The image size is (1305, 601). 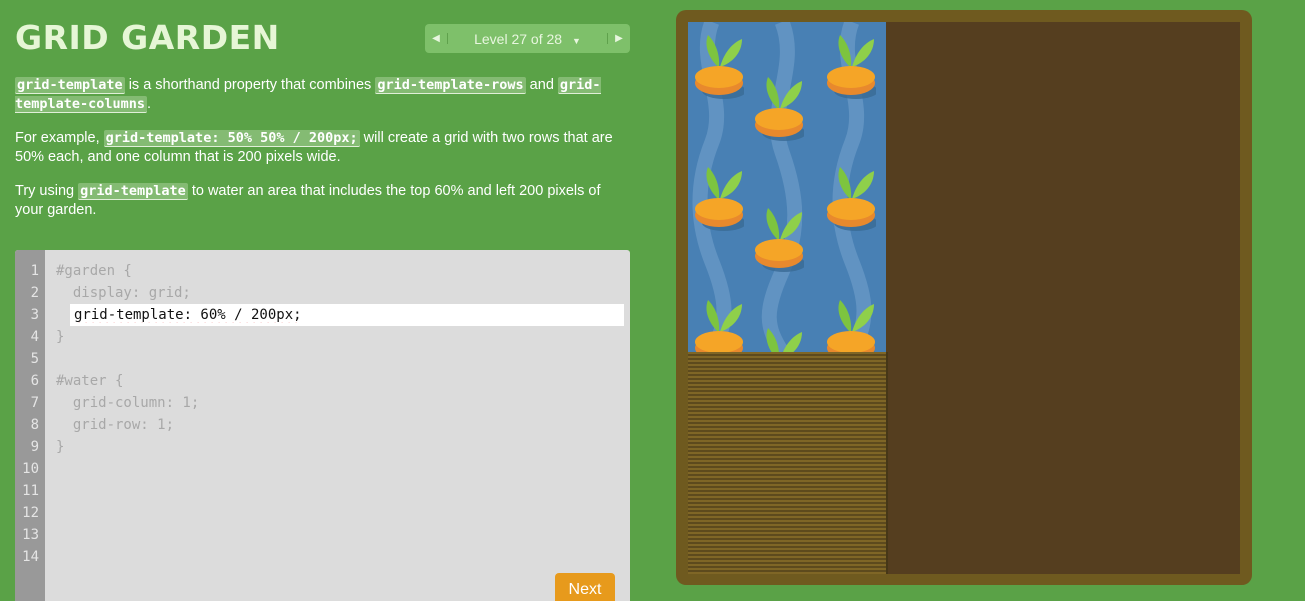 What do you see at coordinates (30, 469) in the screenshot?
I see `line-number: 10` at bounding box center [30, 469].